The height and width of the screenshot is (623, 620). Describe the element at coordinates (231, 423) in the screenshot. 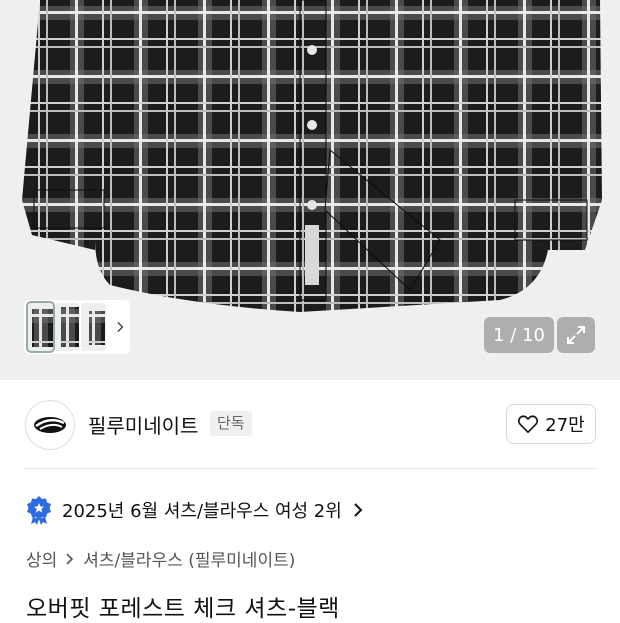

I see `exclusive-badge: 단독` at that location.